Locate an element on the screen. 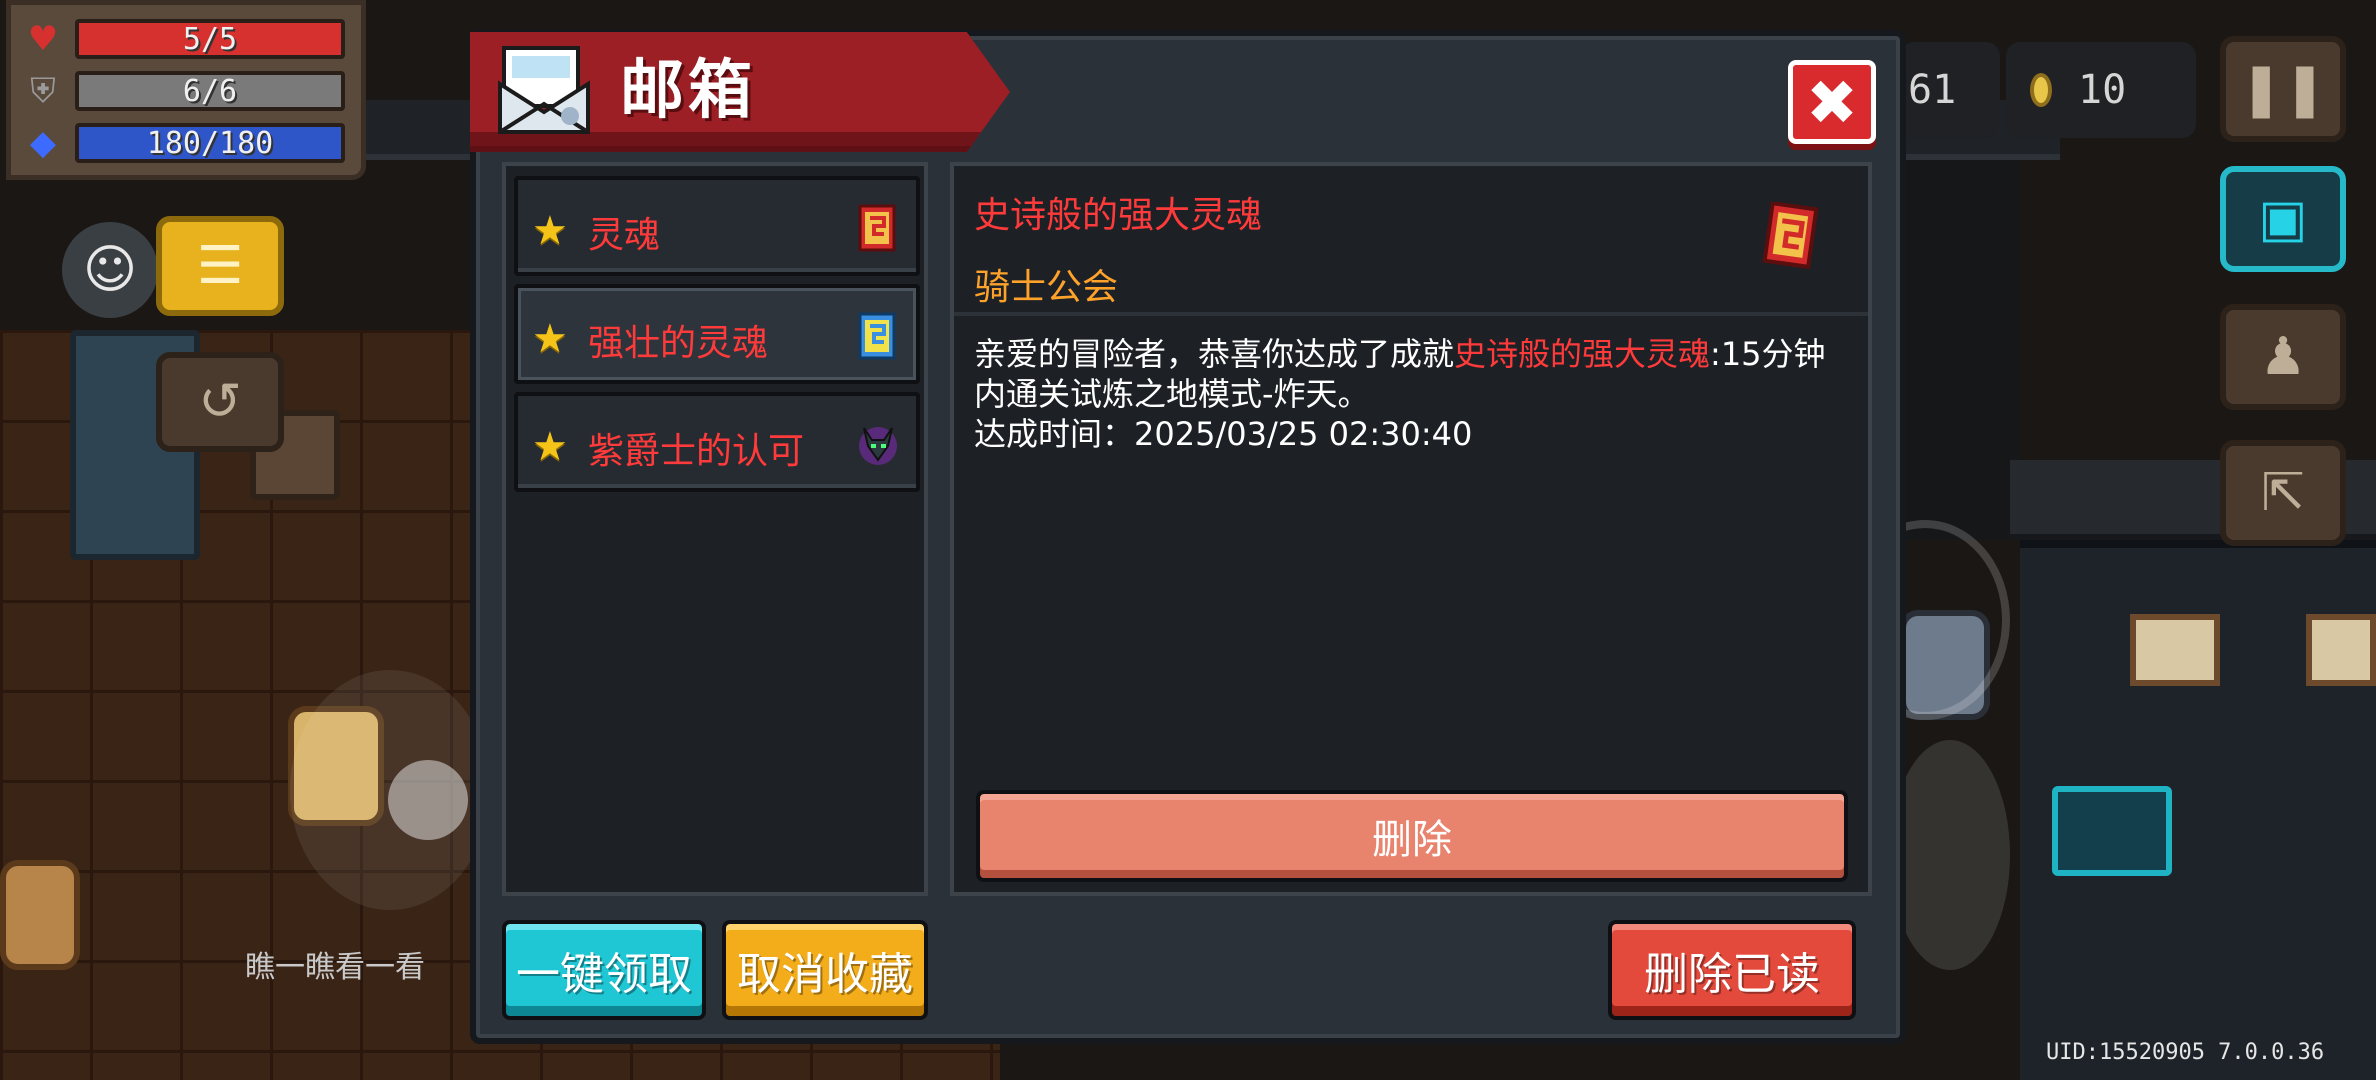  blue-soul-card-icon is located at coordinates (877, 336).